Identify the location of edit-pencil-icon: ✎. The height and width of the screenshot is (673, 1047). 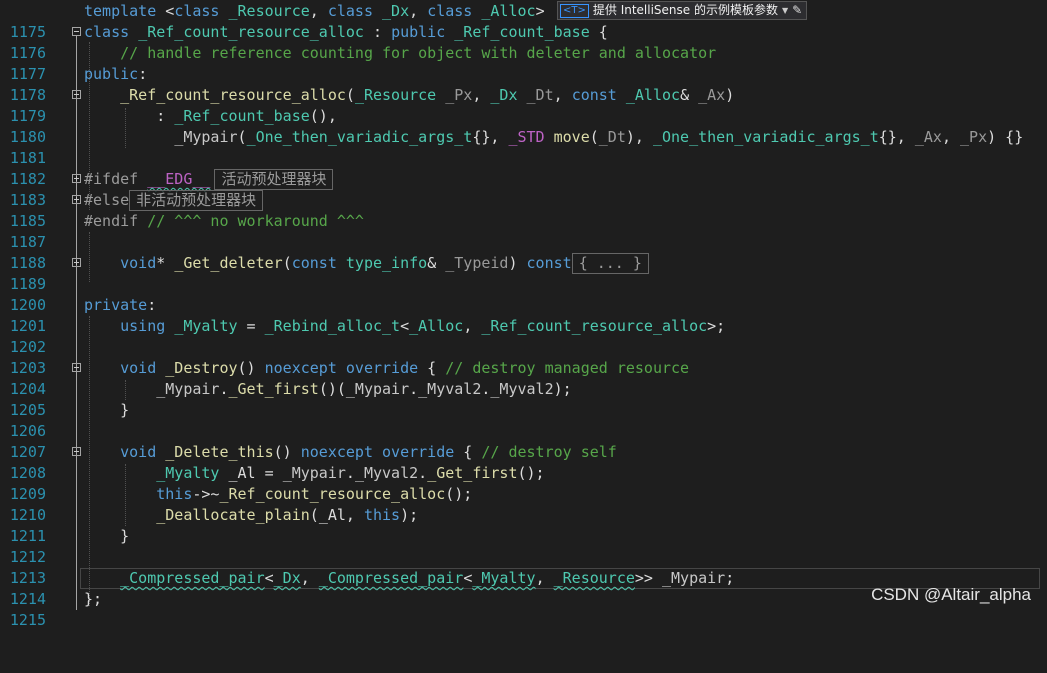
(797, 10).